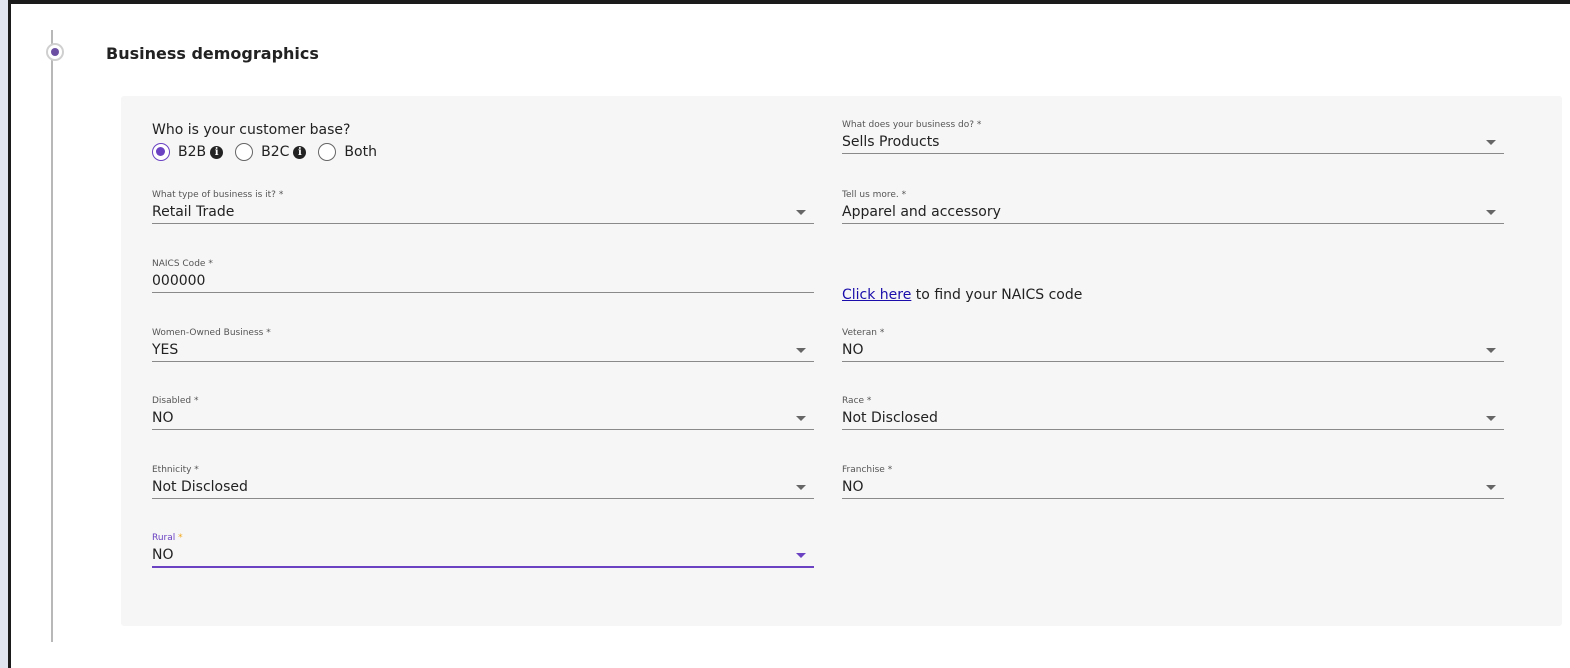  Describe the element at coordinates (55, 52) in the screenshot. I see `step-indicator-icon` at that location.